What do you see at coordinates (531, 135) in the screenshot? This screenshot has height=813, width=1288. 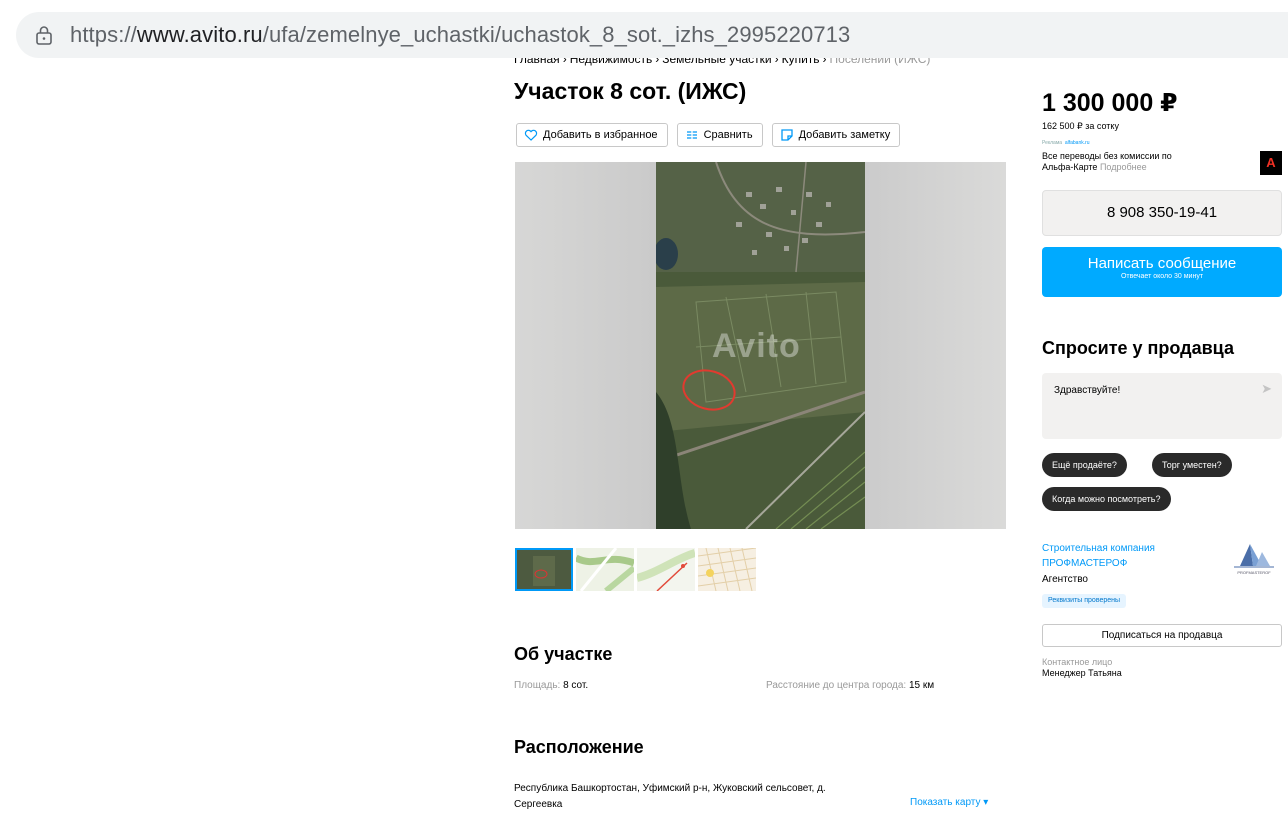 I see `heart-icon` at bounding box center [531, 135].